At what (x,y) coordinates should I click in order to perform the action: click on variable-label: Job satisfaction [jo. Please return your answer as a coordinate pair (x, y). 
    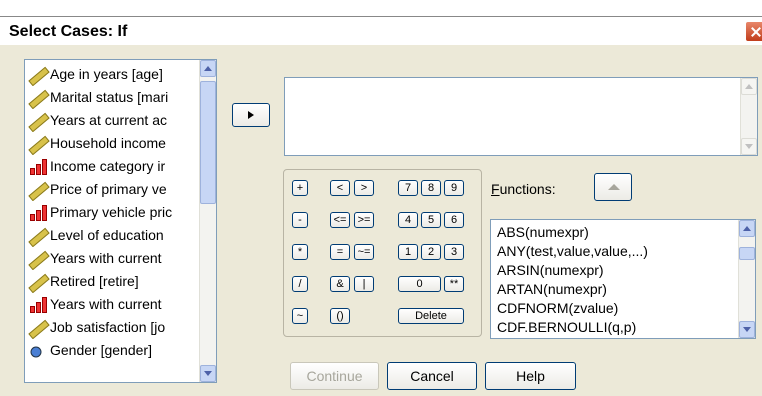
    Looking at the image, I should click on (108, 327).